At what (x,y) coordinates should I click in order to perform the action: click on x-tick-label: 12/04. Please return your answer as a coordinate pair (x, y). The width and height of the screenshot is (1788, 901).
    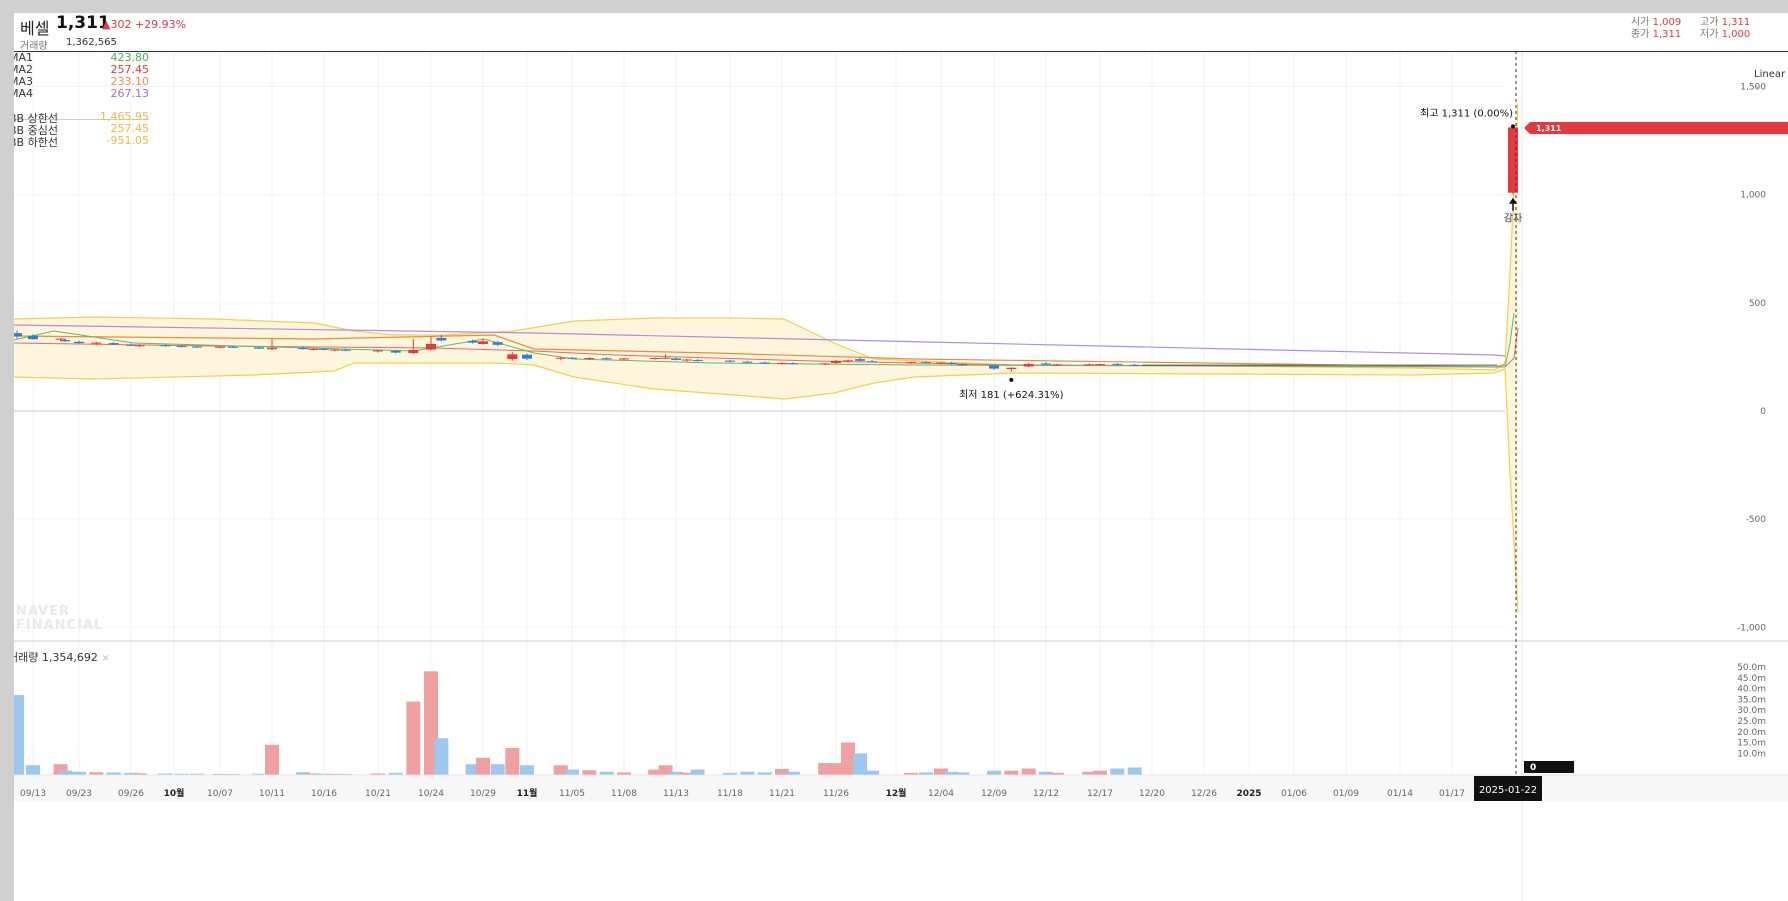
    Looking at the image, I should click on (941, 794).